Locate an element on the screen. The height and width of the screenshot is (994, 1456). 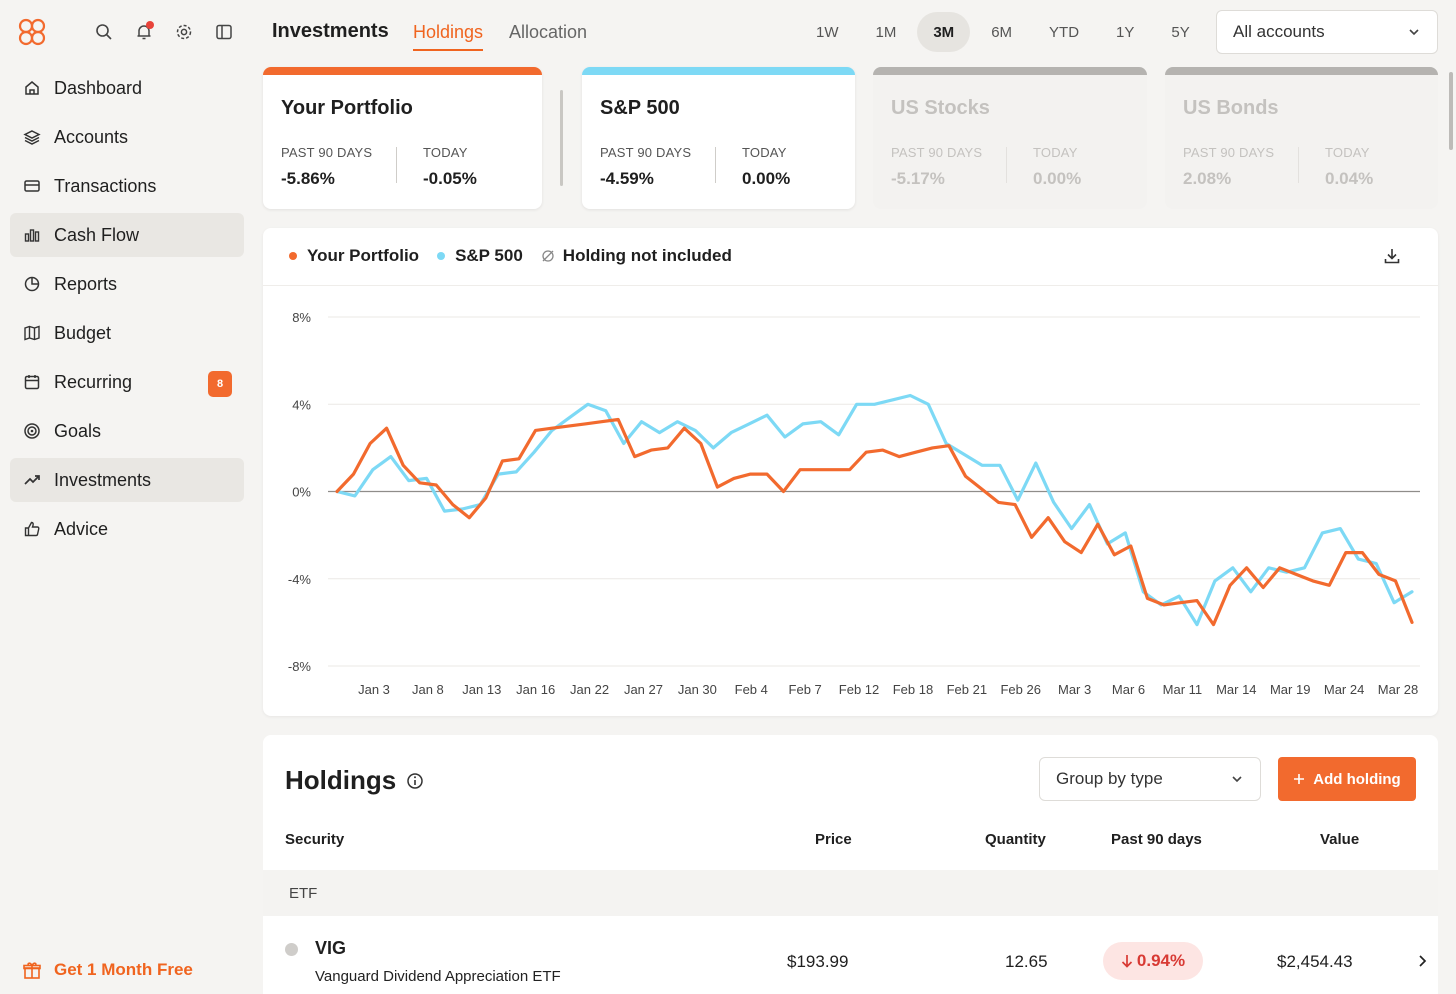
add-holding-label: Add holding is located at coordinates (1357, 779).